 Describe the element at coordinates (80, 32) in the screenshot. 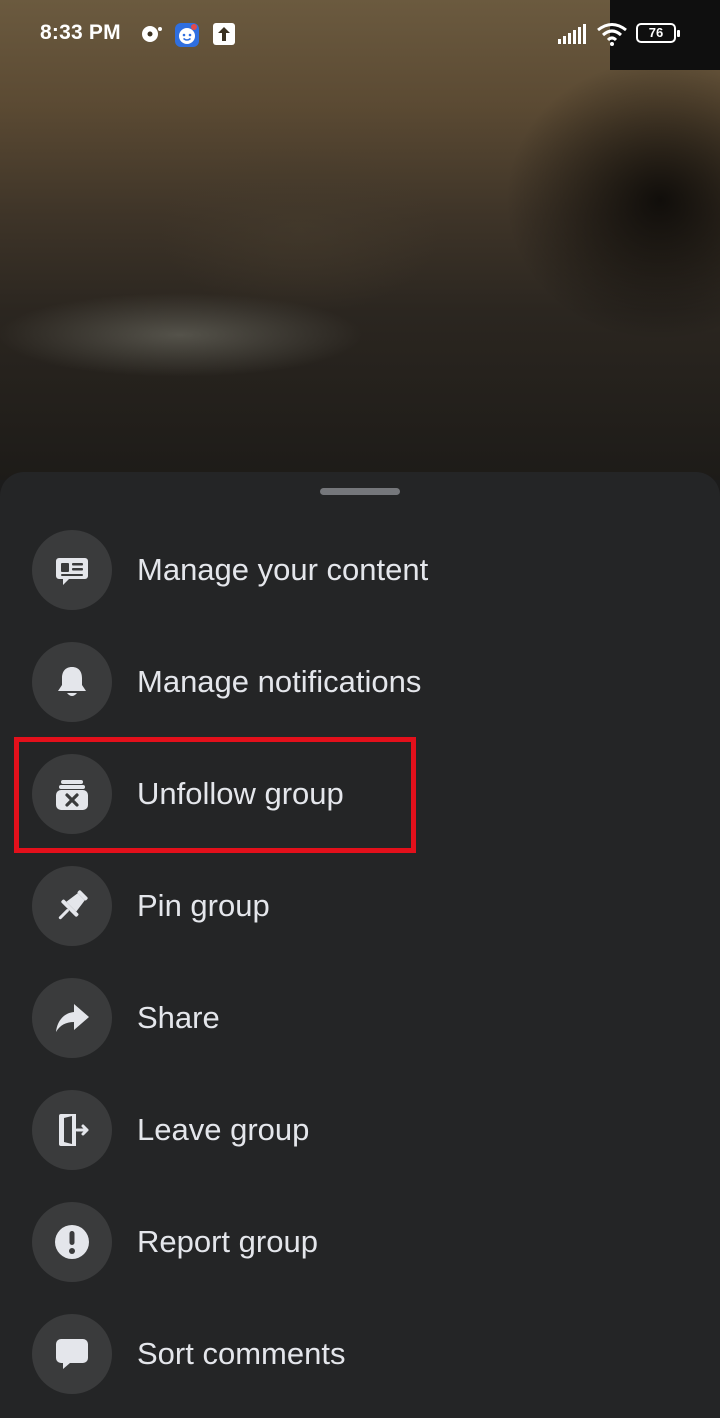

I see `status-time: 8:33 PM` at that location.